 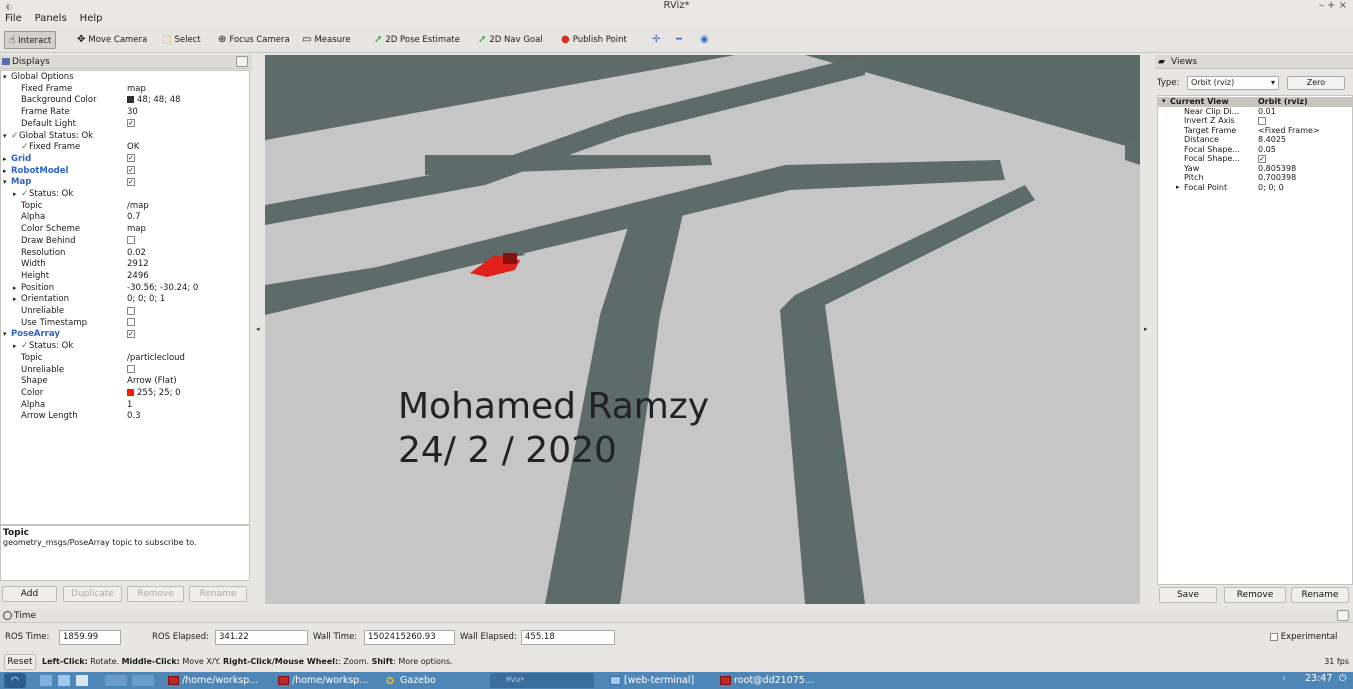 I want to click on display-row: Use Timestamp, so click(x=125, y=324).